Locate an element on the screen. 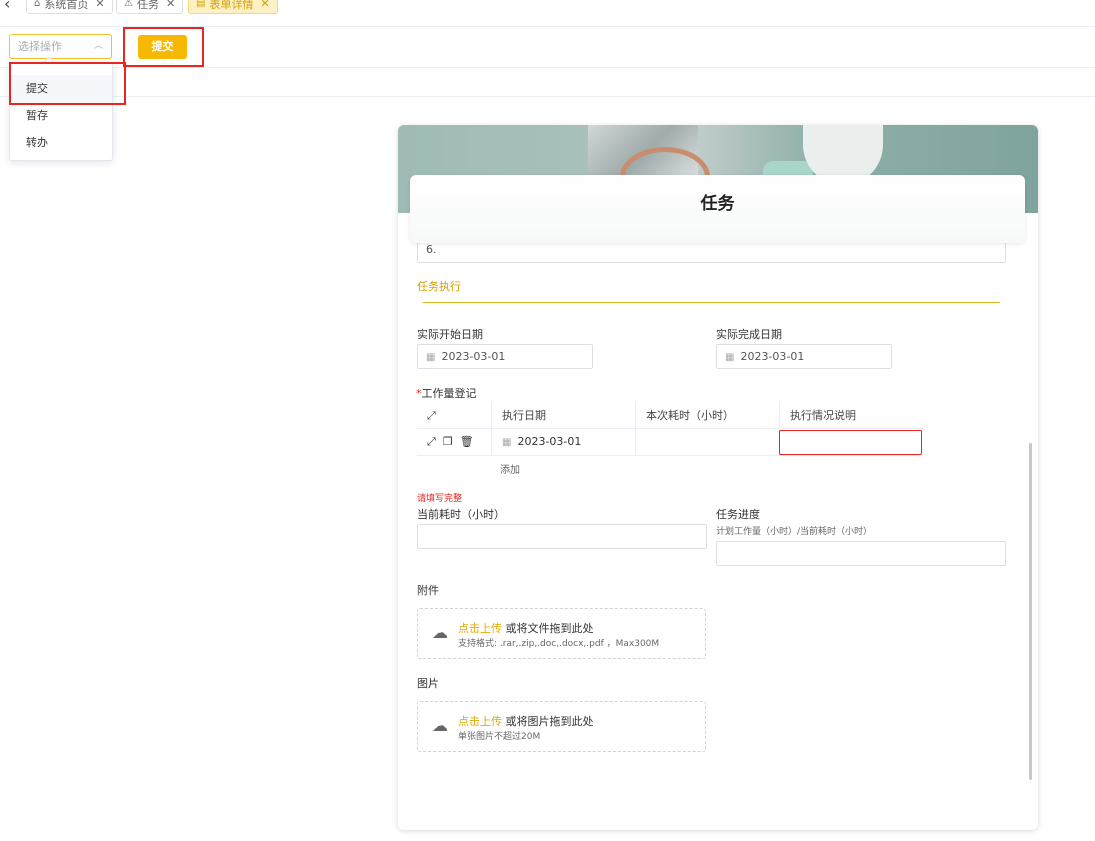 The height and width of the screenshot is (841, 1095). image-label: 图片 is located at coordinates (428, 683).